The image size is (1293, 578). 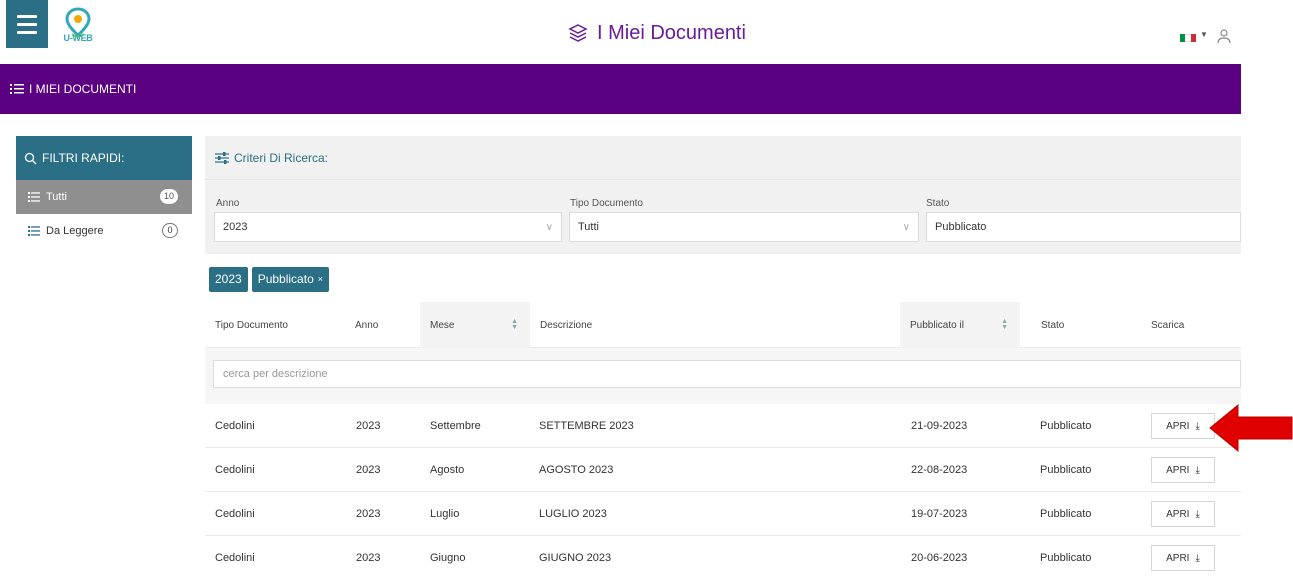 I want to click on active-filters: 2023 Pubblicato ×, so click(x=269, y=279).